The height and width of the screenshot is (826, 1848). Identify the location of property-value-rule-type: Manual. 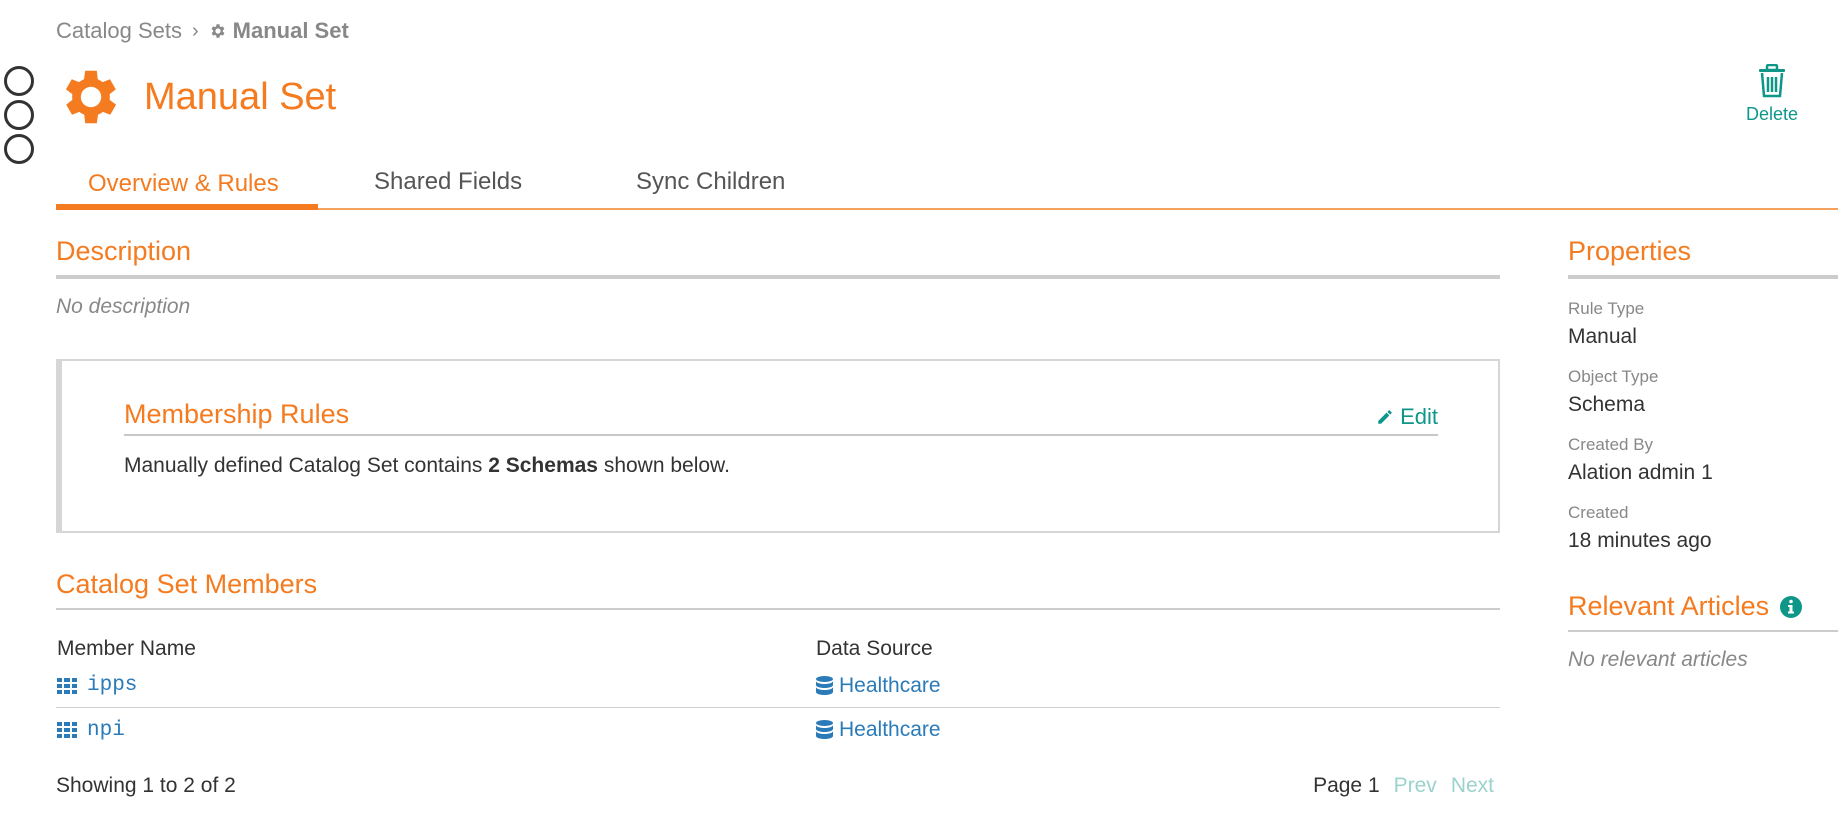
(1602, 336).